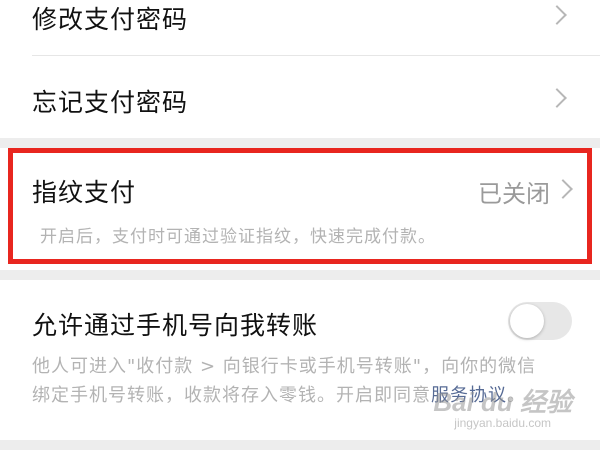  Describe the element at coordinates (238, 237) in the screenshot. I see `fingerprint-description: 开启后，支付时可通过验证指纹，快速完成付款。` at that location.